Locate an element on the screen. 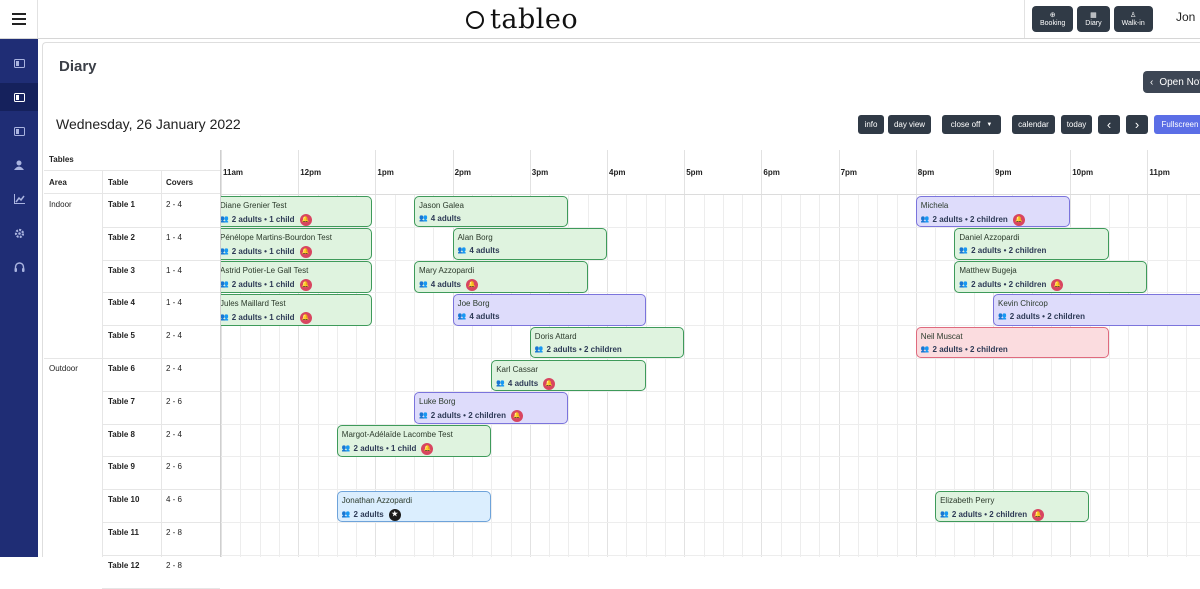 The image size is (1200, 589). booking-card: Alan Borg 👥 4 adults is located at coordinates (529, 244).